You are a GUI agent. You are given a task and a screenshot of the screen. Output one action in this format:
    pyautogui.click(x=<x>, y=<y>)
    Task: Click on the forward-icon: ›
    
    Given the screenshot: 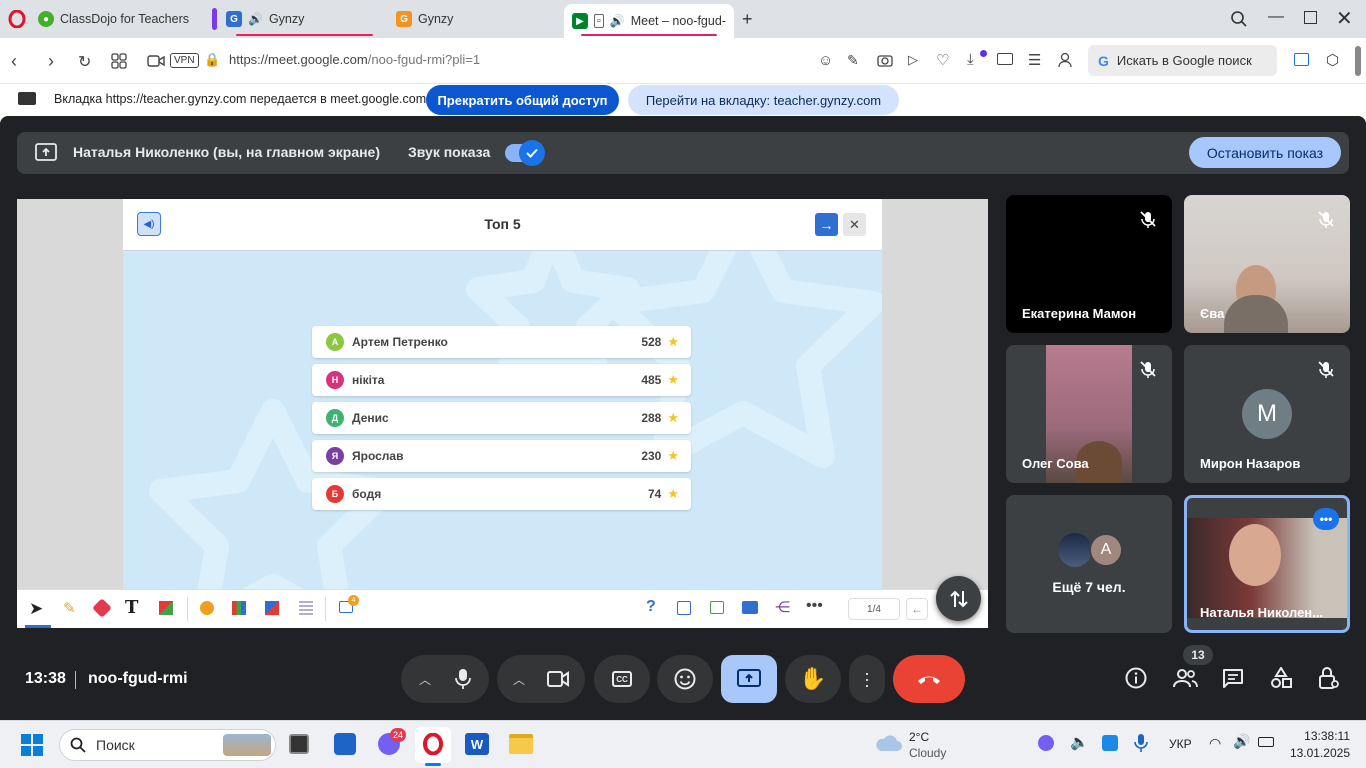 What is the action you would take?
    pyautogui.click(x=51, y=61)
    